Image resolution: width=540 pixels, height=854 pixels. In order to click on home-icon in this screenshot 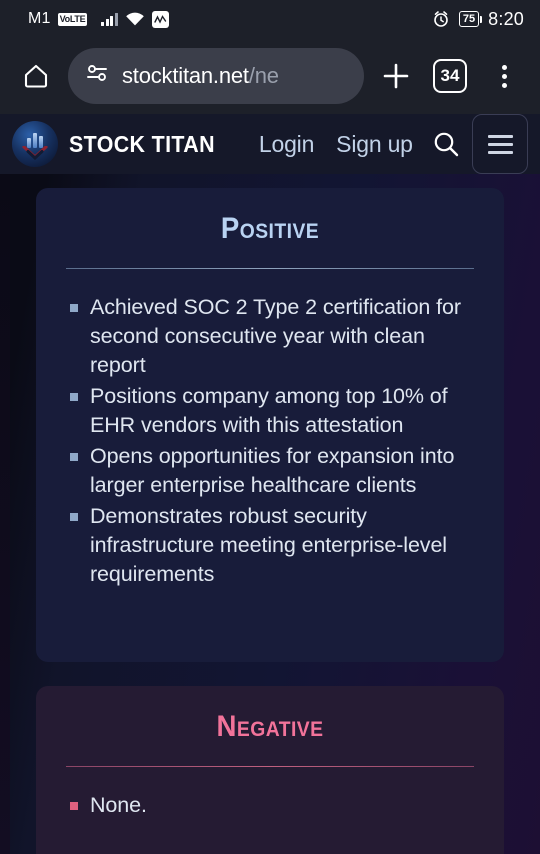, I will do `click(36, 76)`.